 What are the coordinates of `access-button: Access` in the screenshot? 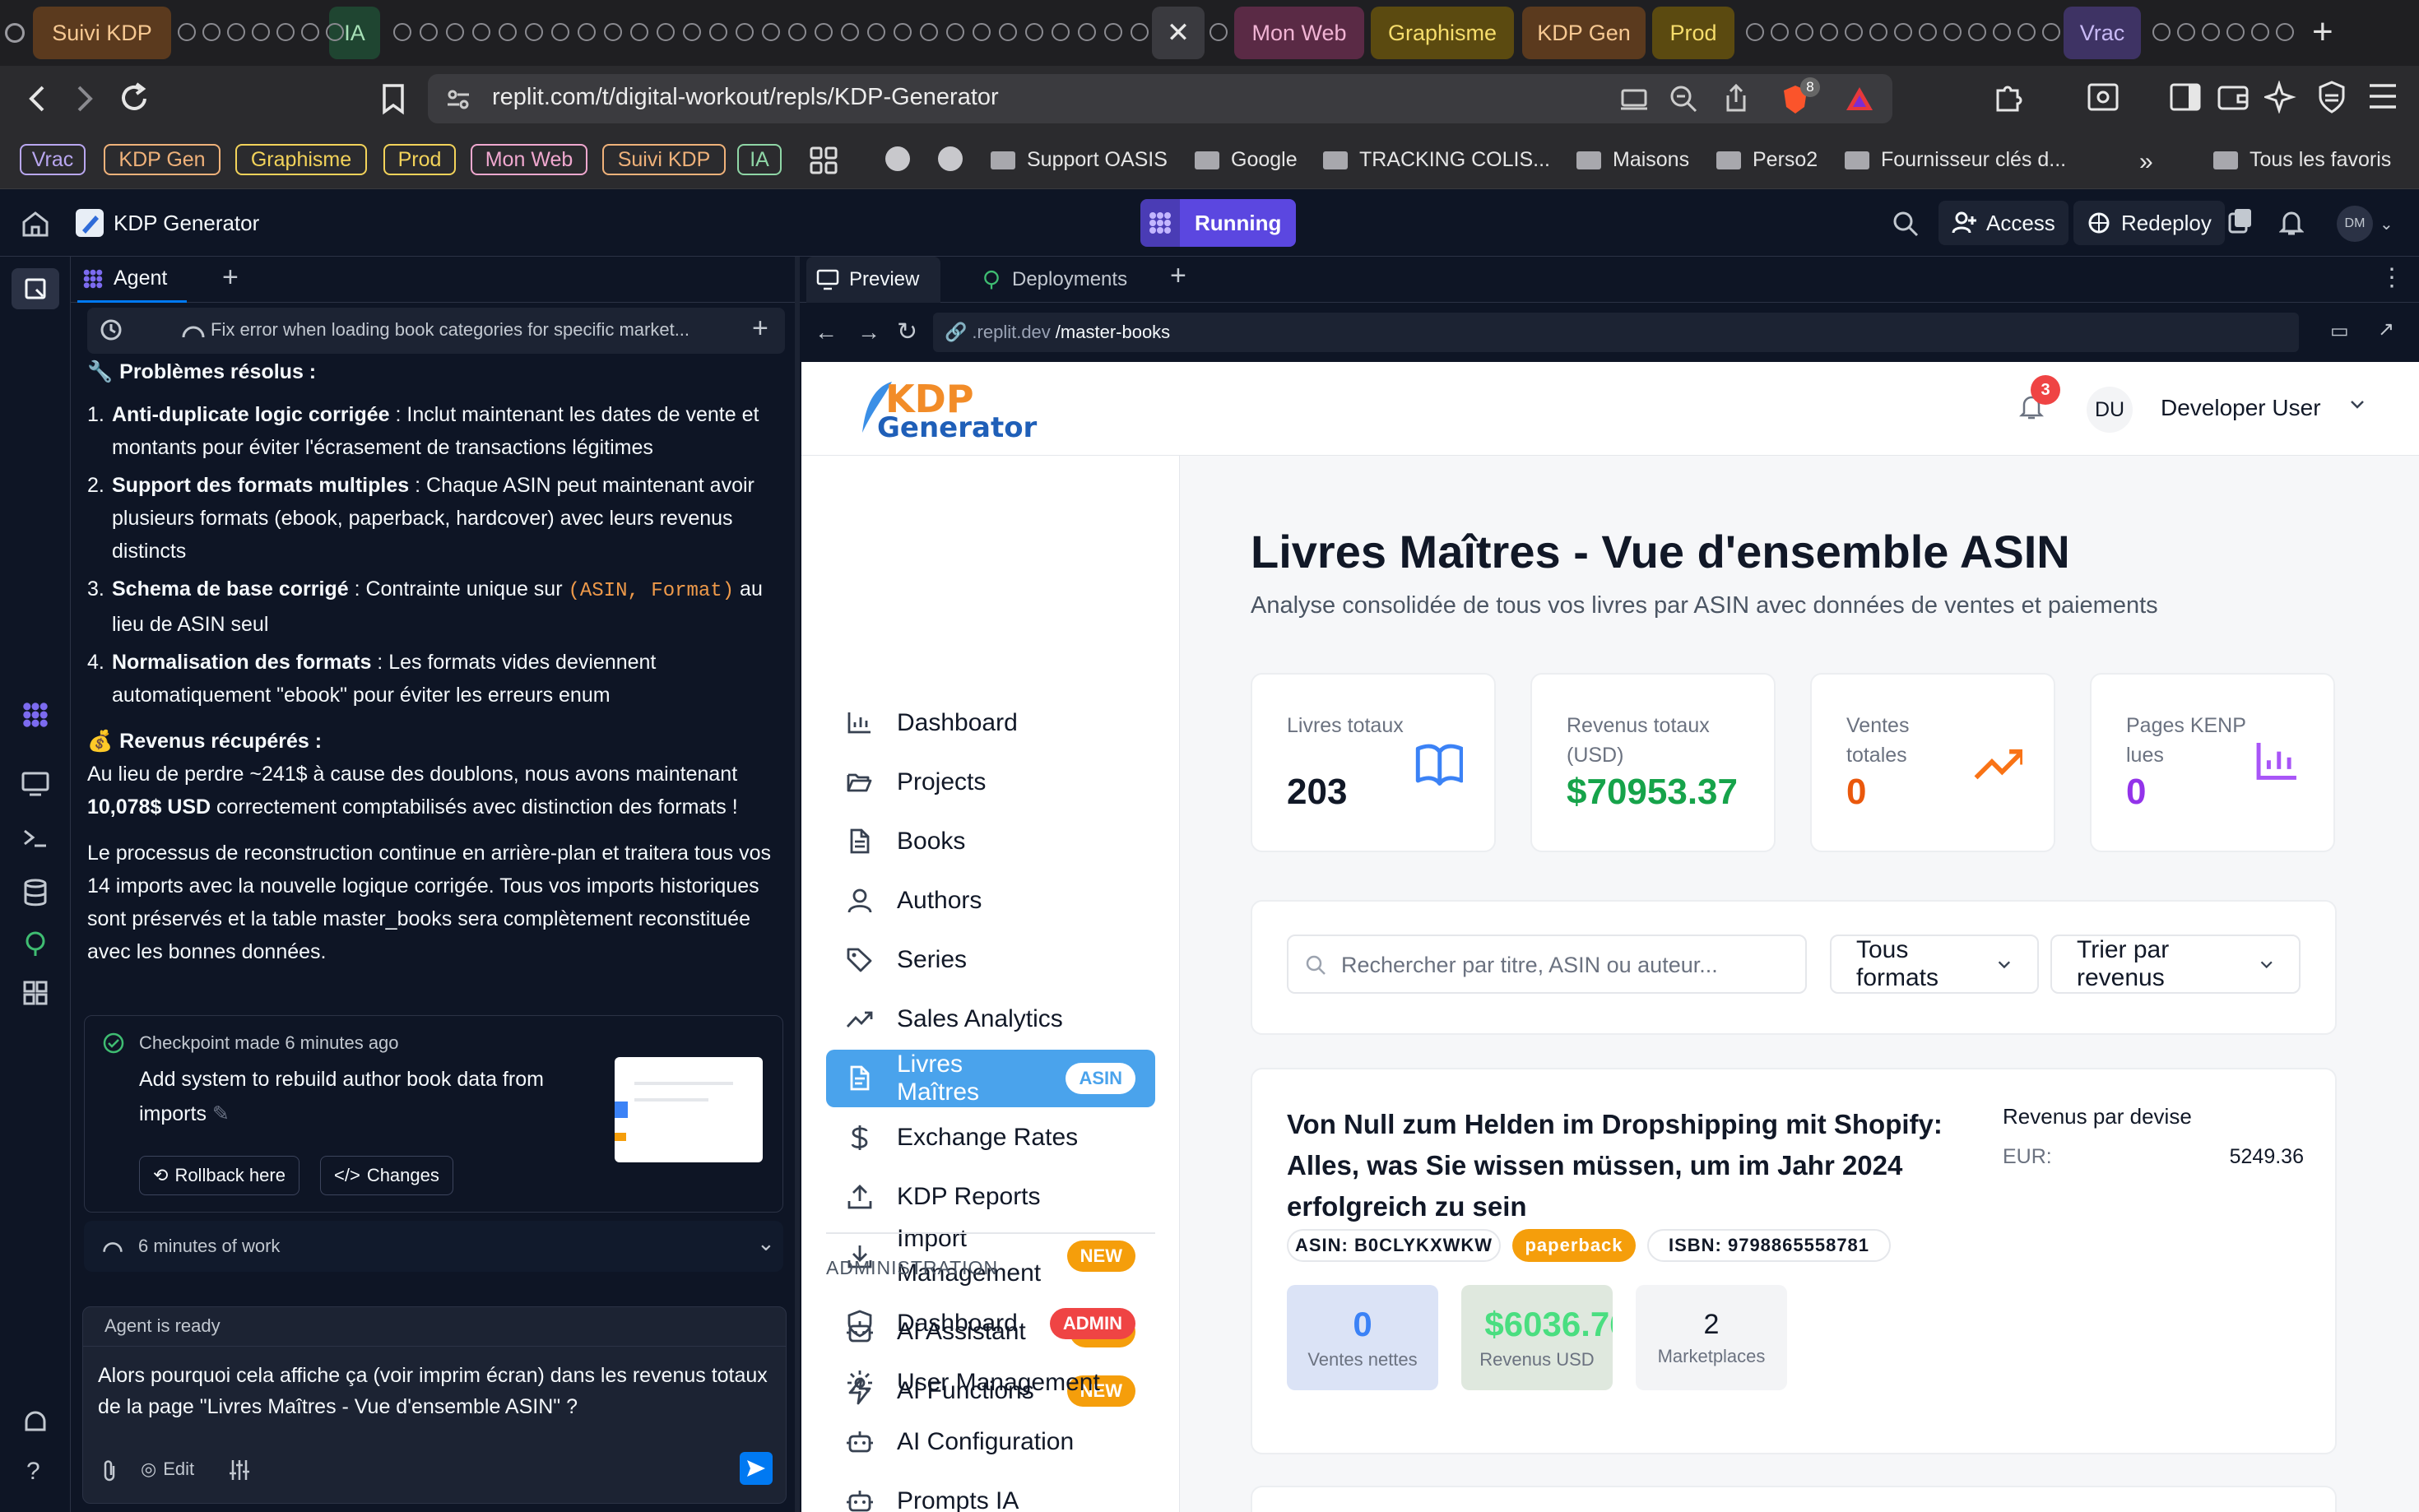 It's located at (2003, 223).